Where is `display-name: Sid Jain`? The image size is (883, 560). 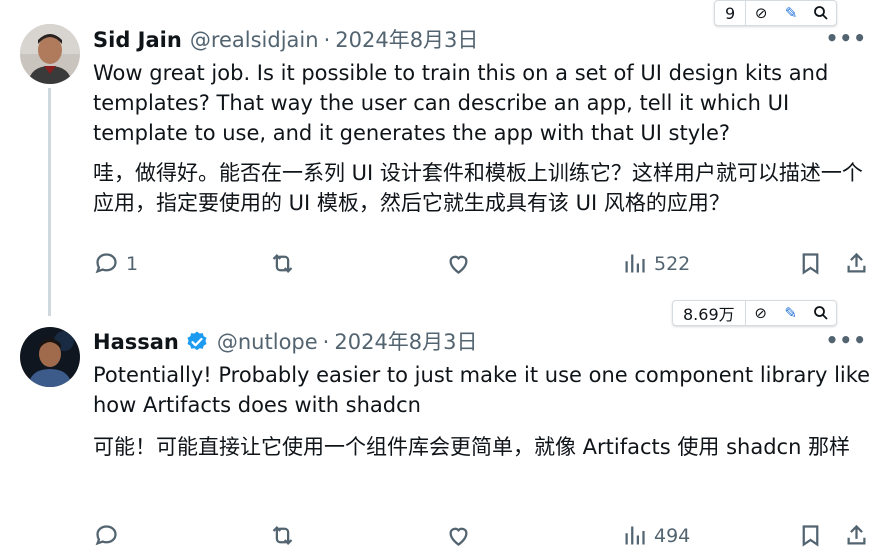
display-name: Sid Jain is located at coordinates (137, 40).